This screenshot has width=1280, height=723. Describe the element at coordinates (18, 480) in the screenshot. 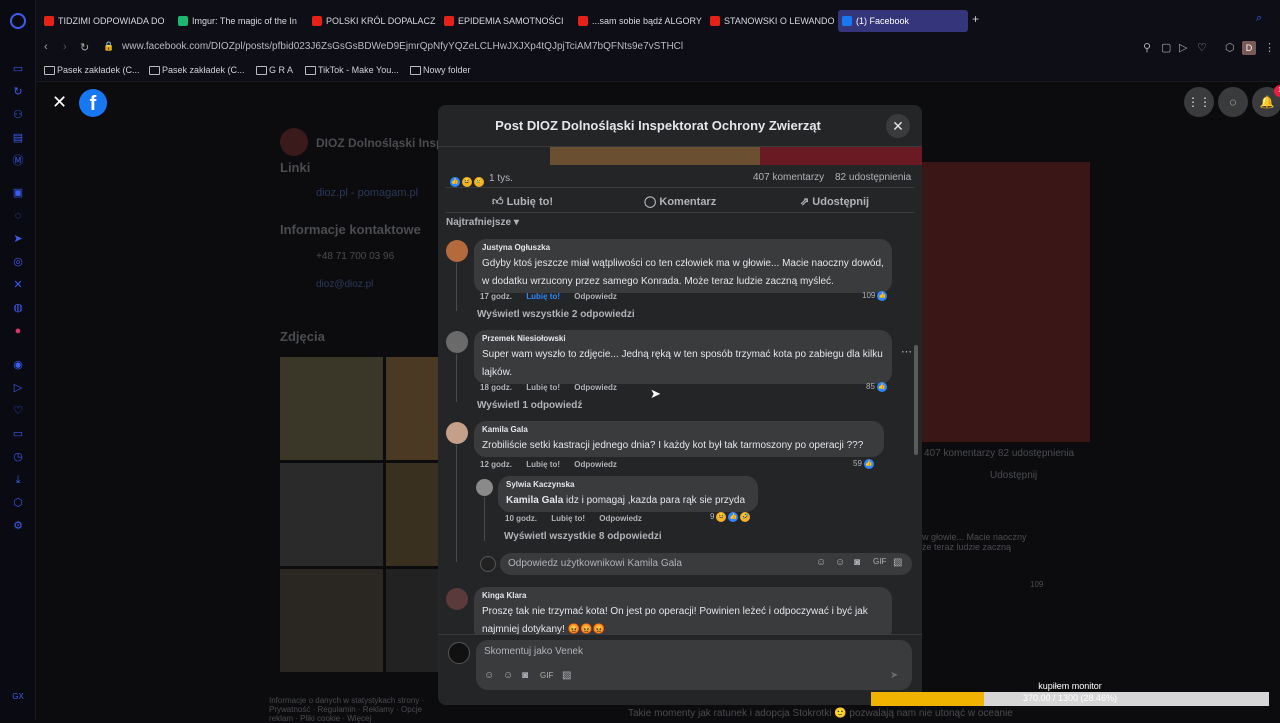

I see `download-icon: ⤓` at that location.